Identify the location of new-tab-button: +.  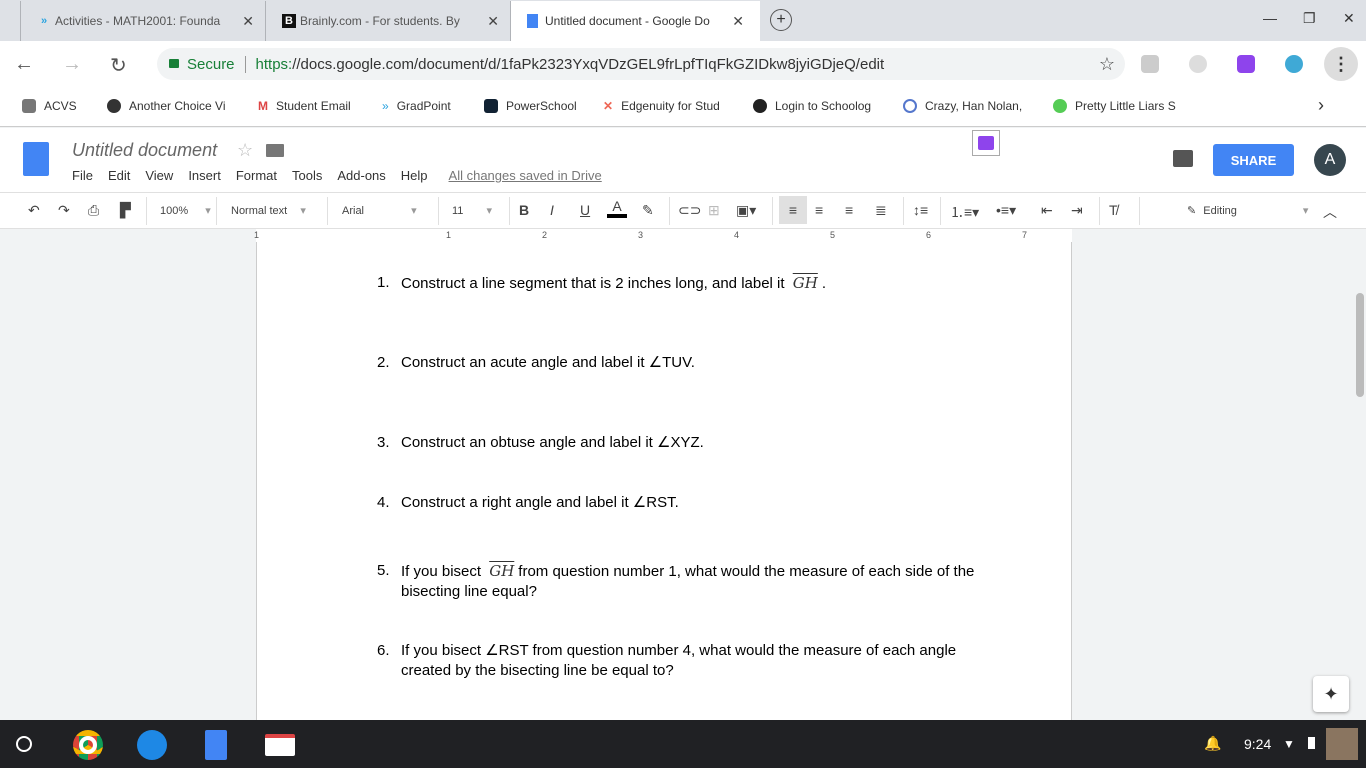
(781, 20).